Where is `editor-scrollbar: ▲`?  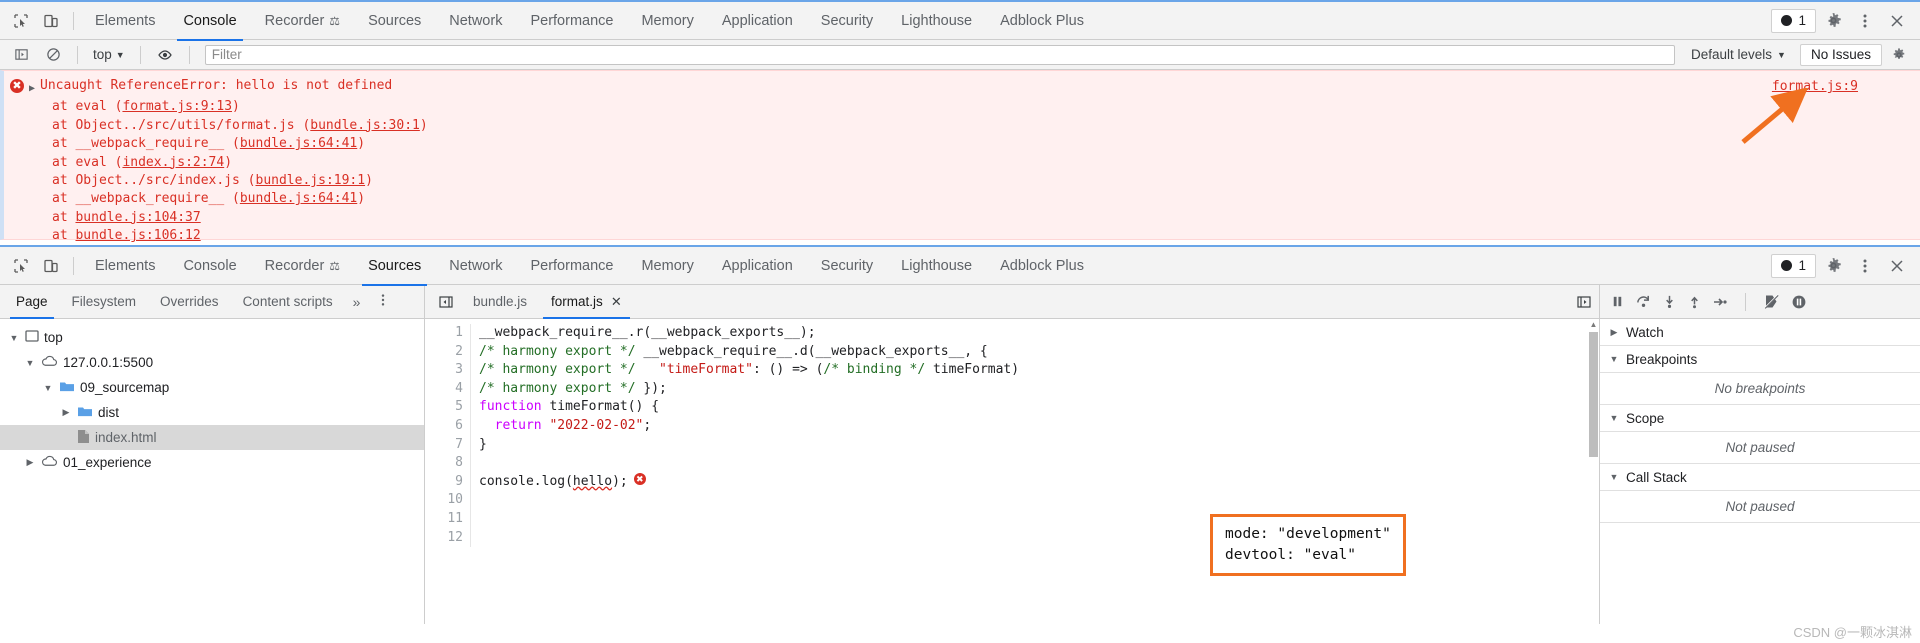 editor-scrollbar: ▲ is located at coordinates (1593, 471).